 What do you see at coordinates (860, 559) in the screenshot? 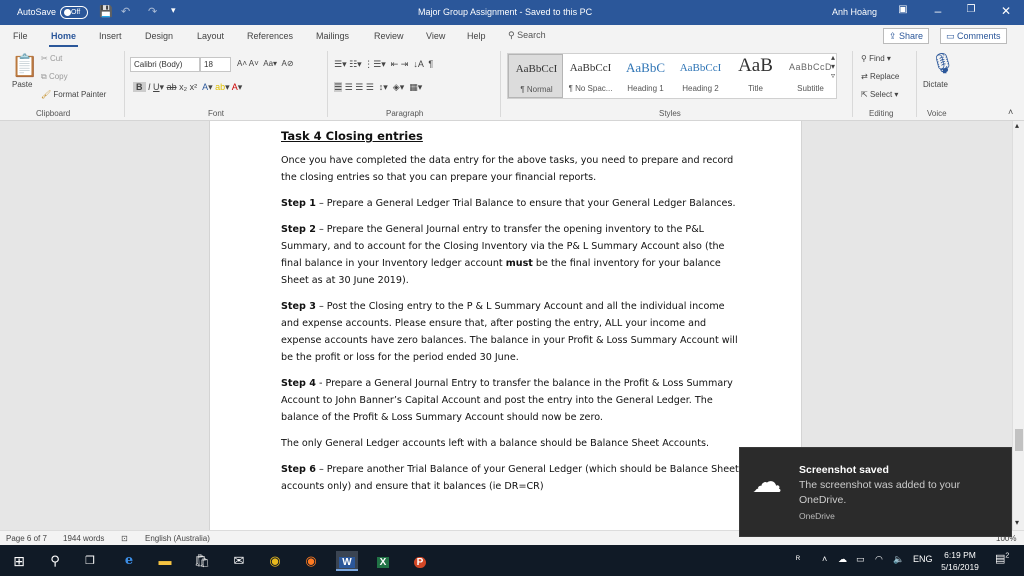
I see `battery-icon: ▭` at bounding box center [860, 559].